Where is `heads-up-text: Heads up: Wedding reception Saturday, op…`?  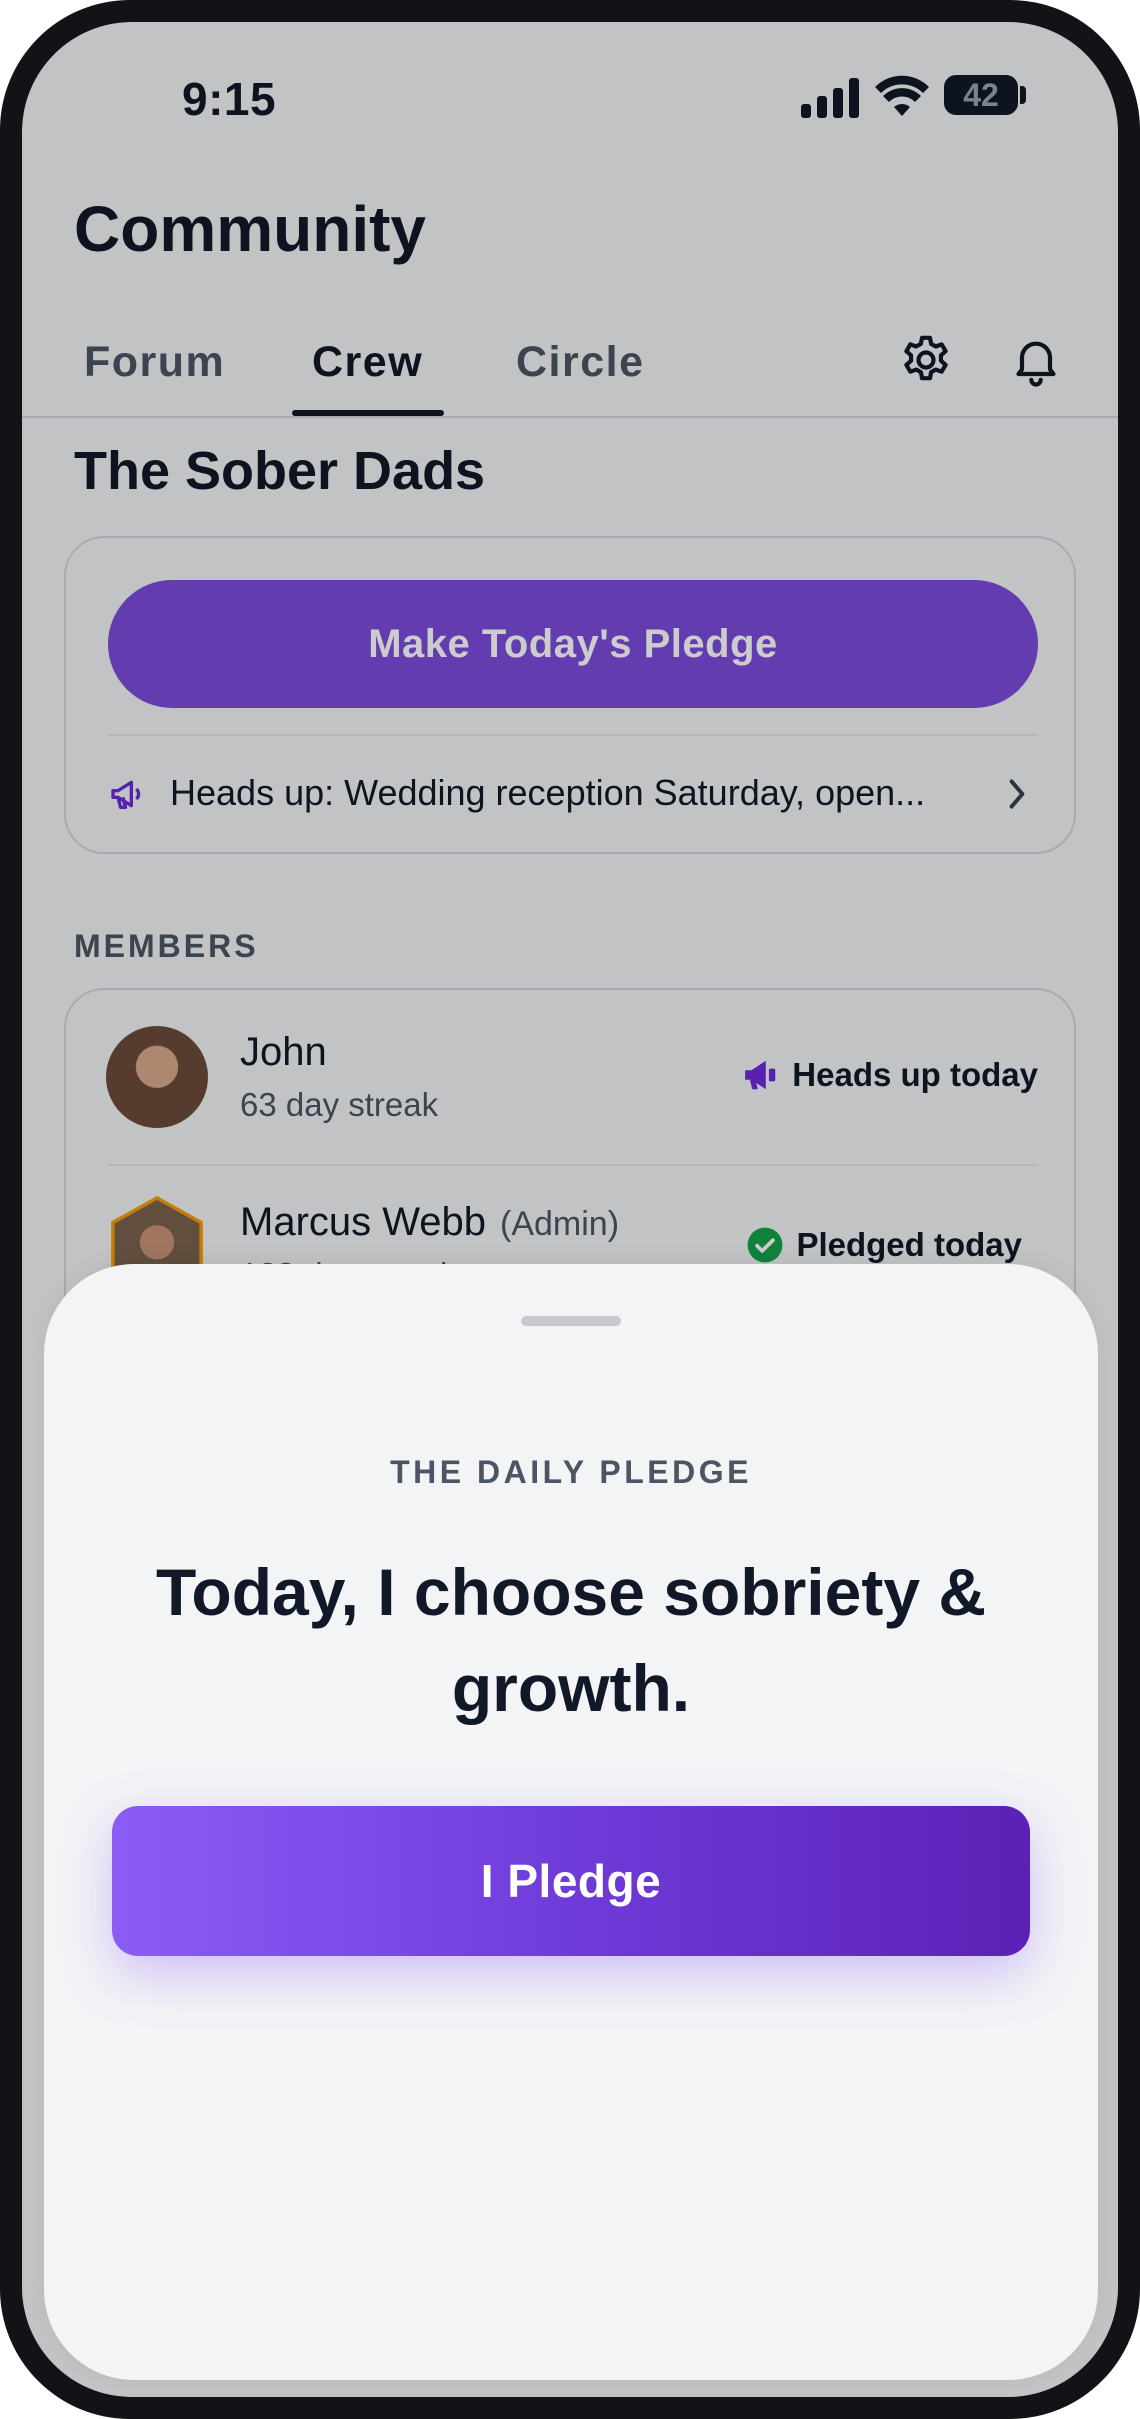
heads-up-text: Heads up: Wedding reception Saturday, op… is located at coordinates (548, 792).